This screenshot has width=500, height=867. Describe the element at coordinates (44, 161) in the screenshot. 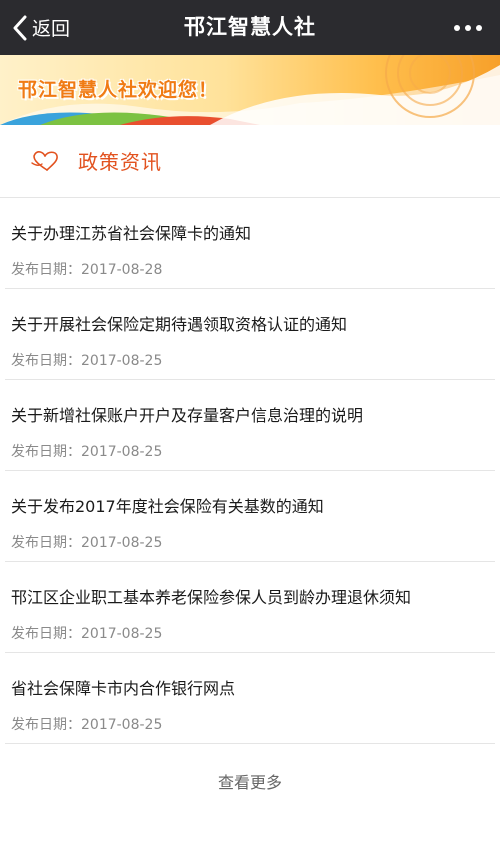

I see `heart-icon` at that location.